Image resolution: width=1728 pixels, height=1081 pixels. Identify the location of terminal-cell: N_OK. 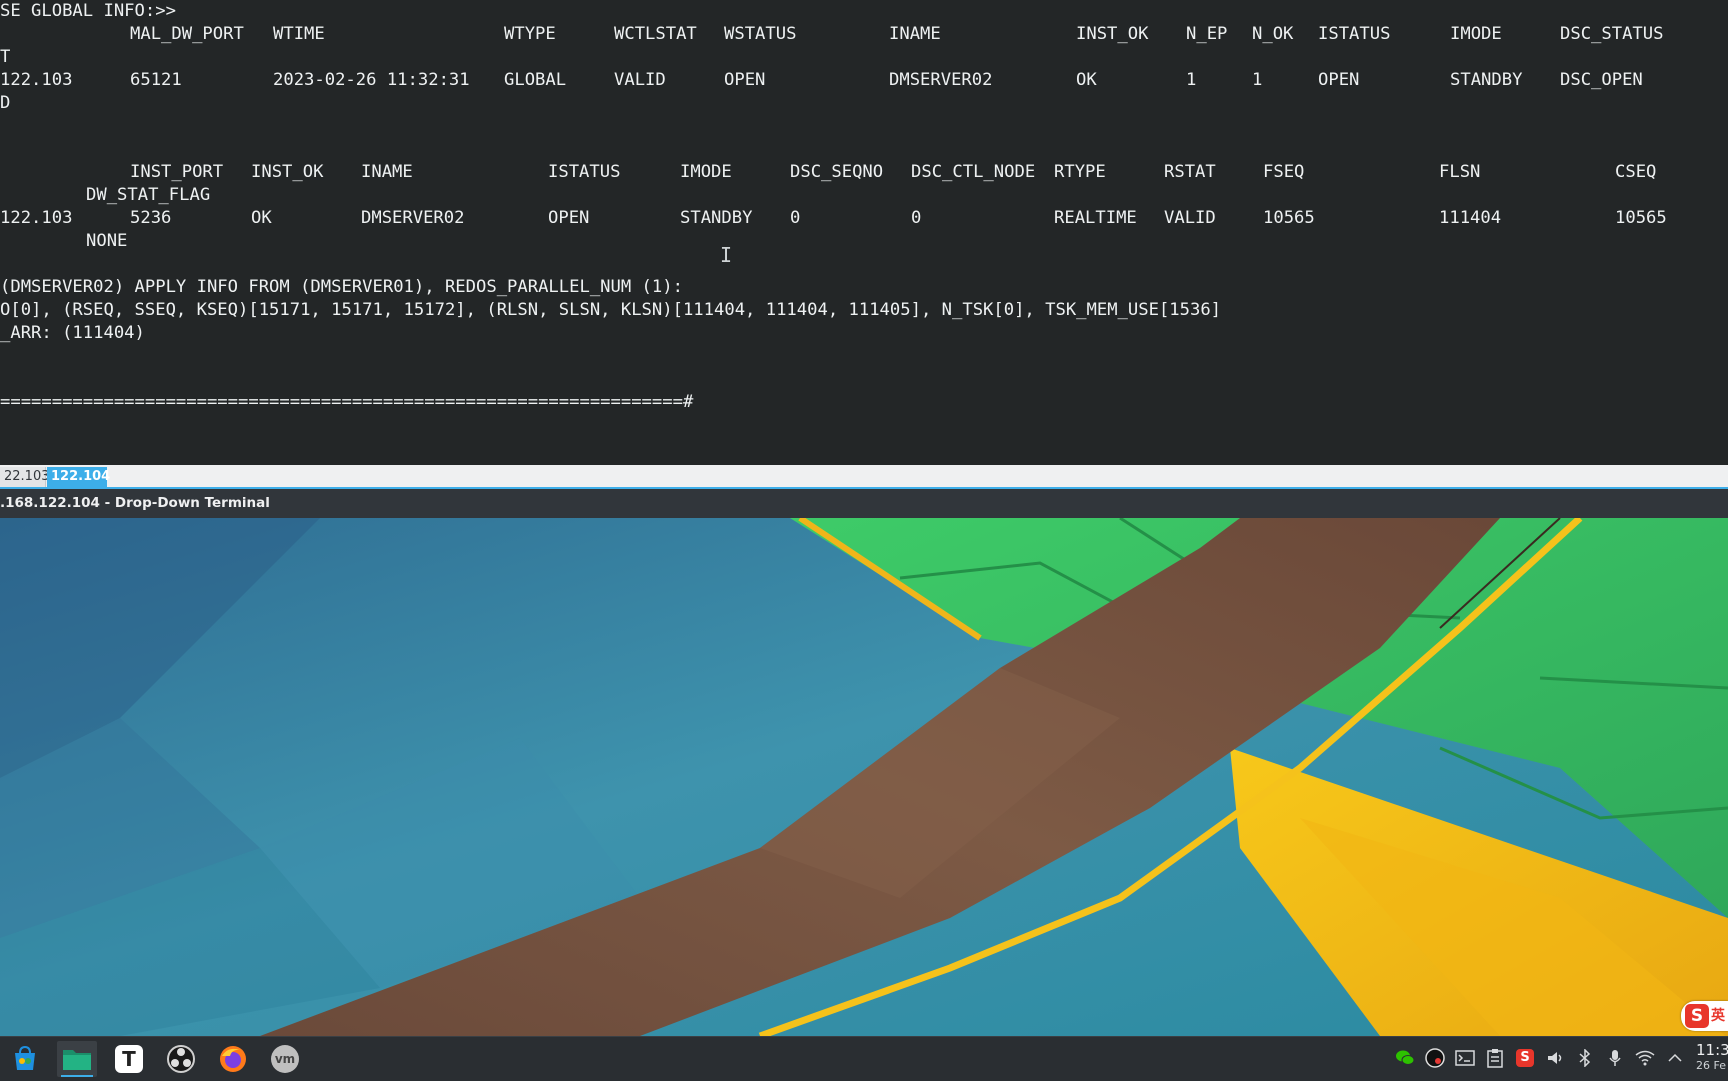
(1273, 34).